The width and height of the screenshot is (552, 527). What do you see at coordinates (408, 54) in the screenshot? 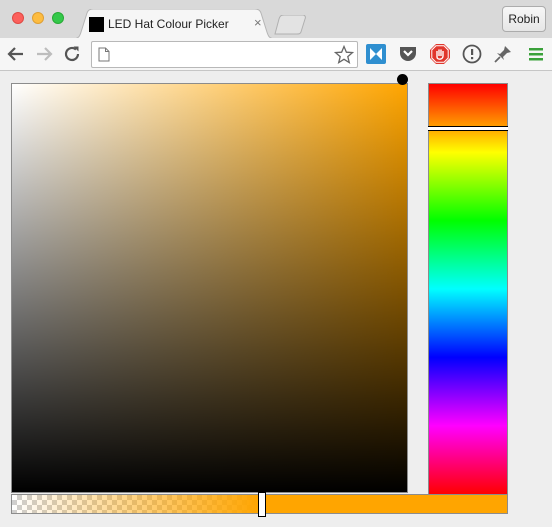
I see `pocket-icon` at bounding box center [408, 54].